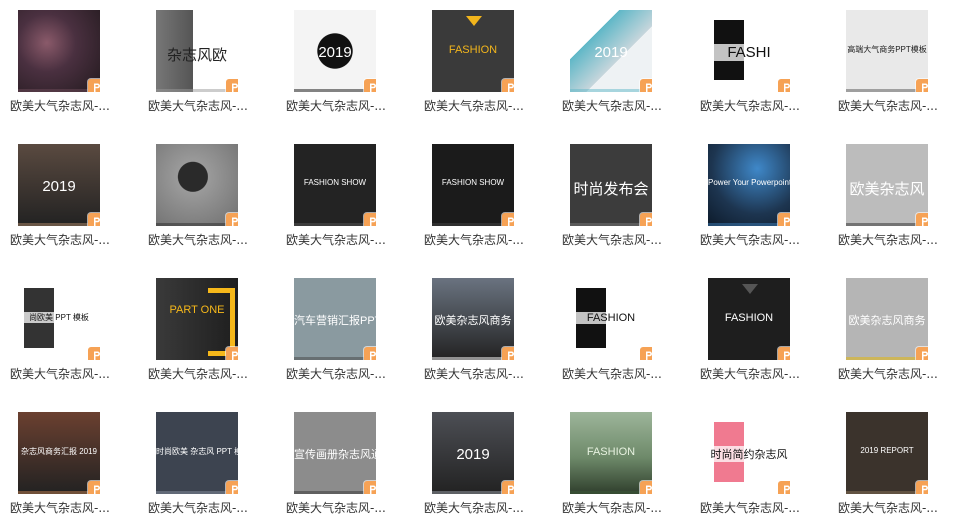 The image size is (957, 532). Describe the element at coordinates (197, 310) in the screenshot. I see `thumbnail-title: PART ONE` at that location.